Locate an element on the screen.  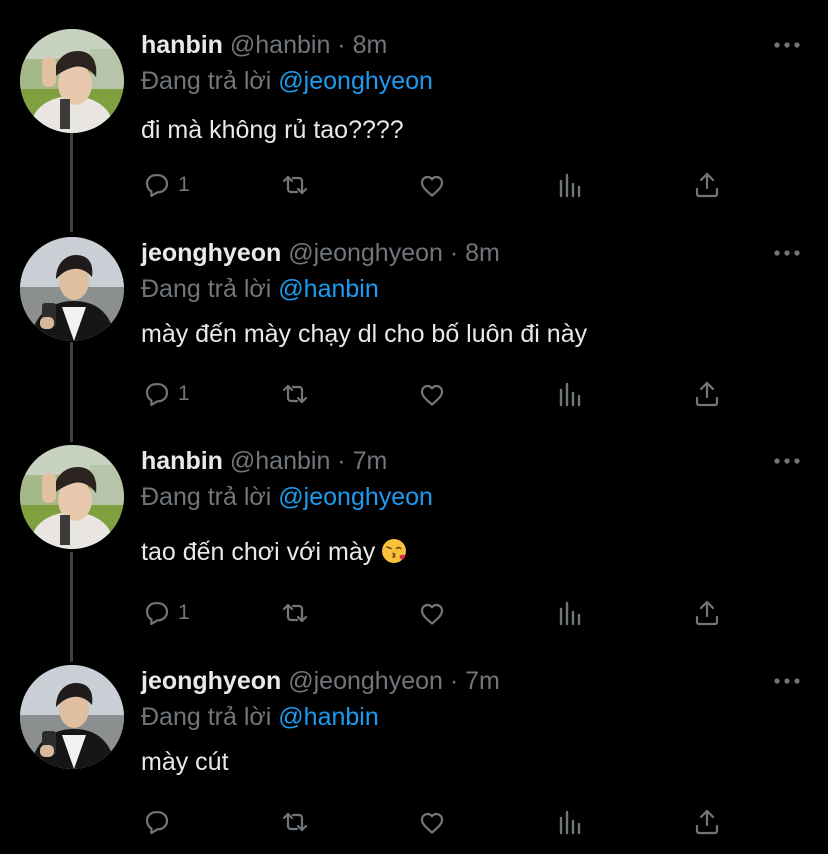
tweet-header: jeonghyeon @jeonghyeon · 7m is located at coordinates (320, 681).